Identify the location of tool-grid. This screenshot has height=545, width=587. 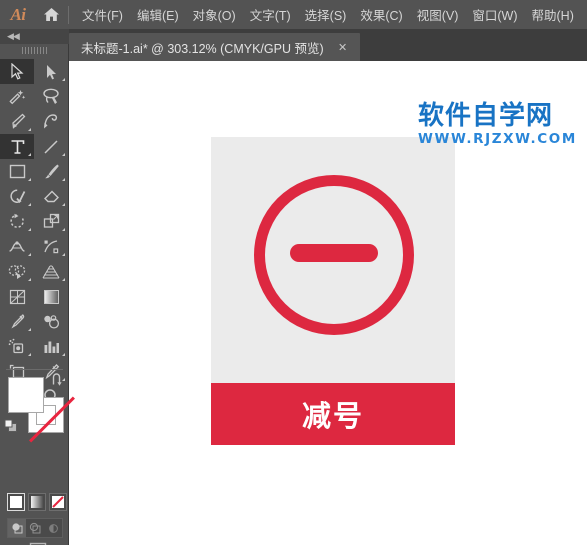
(34, 234).